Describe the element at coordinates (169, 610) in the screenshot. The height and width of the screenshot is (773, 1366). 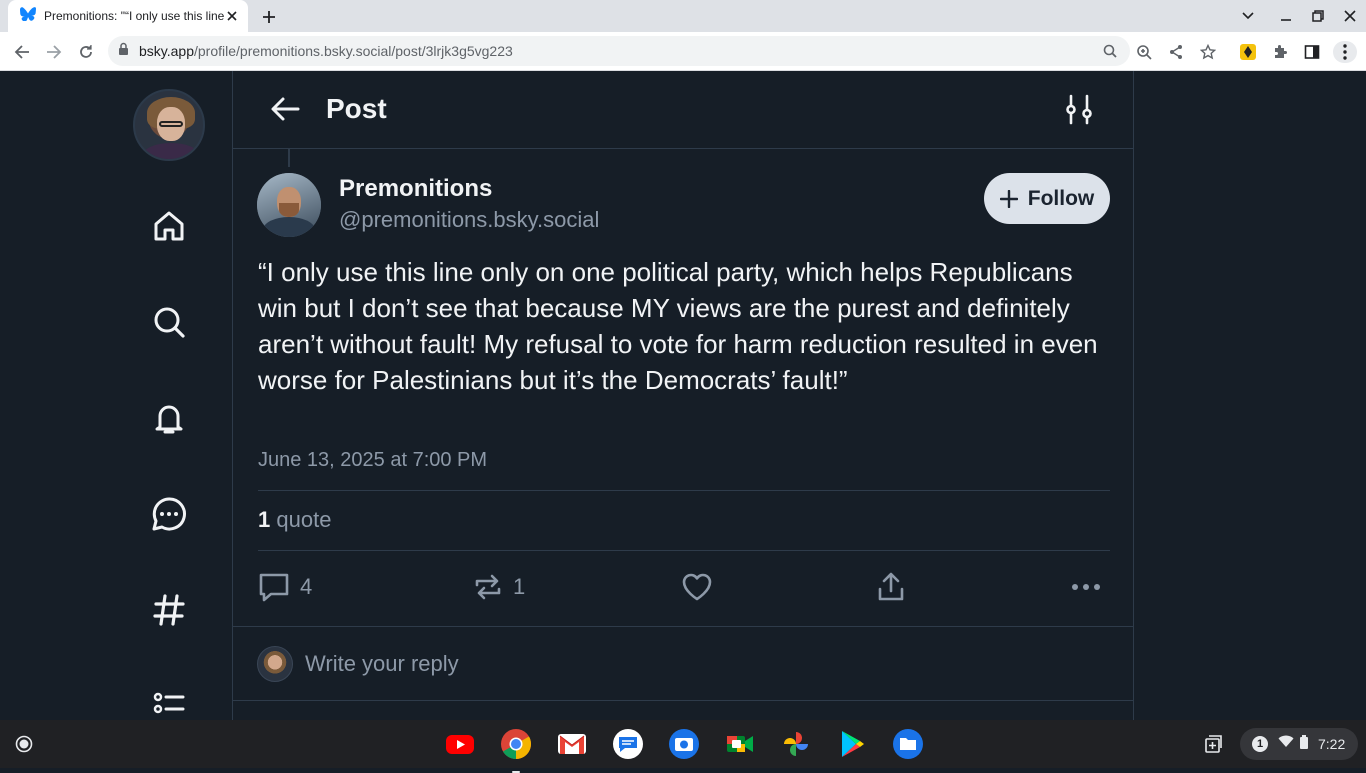
I see `feeds-hashtag-icon` at that location.